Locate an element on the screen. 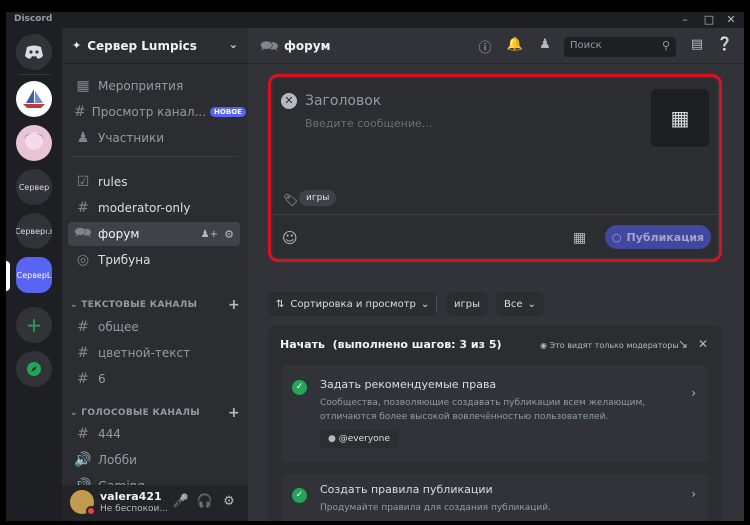 The image size is (750, 525). category-label: ГОЛОСОВЫЕ КАНАЛЫ is located at coordinates (140, 413).